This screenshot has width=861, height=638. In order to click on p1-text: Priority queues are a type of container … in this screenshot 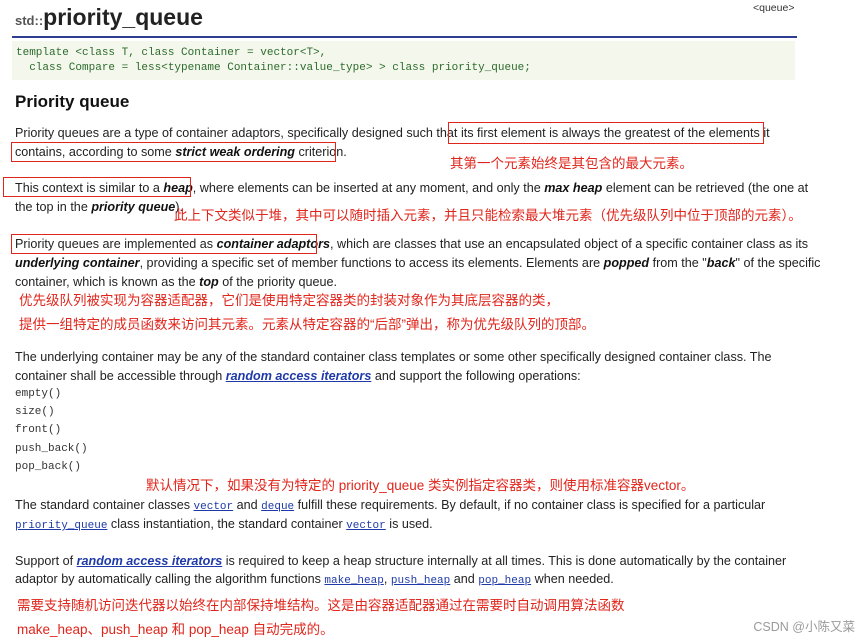, I will do `click(238, 133)`.